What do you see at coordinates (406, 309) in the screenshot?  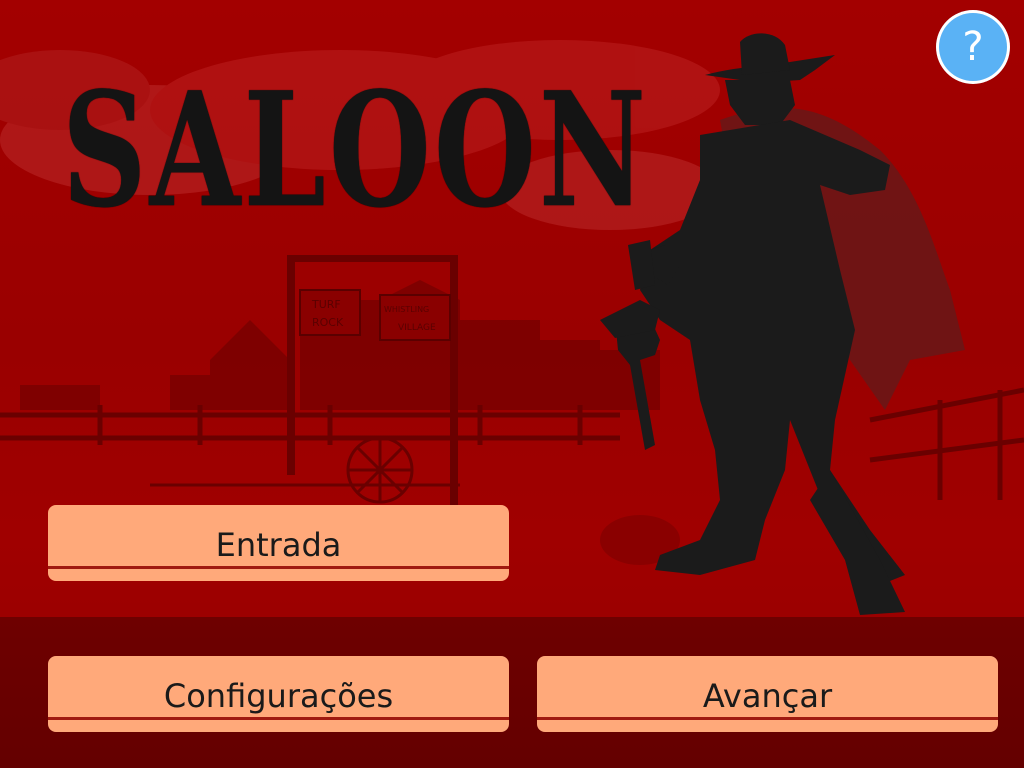 I see `sign-right-line1: WHISTLING` at bounding box center [406, 309].